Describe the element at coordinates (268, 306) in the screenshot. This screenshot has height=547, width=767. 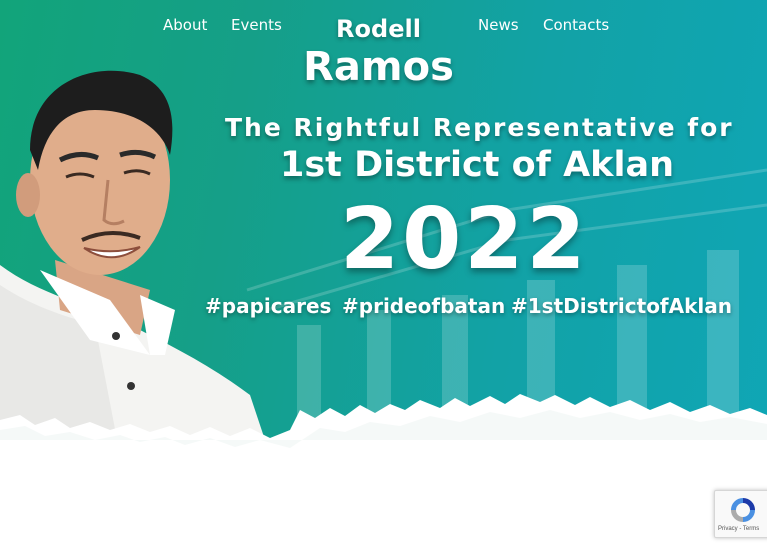
I see `hashtag-papicares: #papicares` at that location.